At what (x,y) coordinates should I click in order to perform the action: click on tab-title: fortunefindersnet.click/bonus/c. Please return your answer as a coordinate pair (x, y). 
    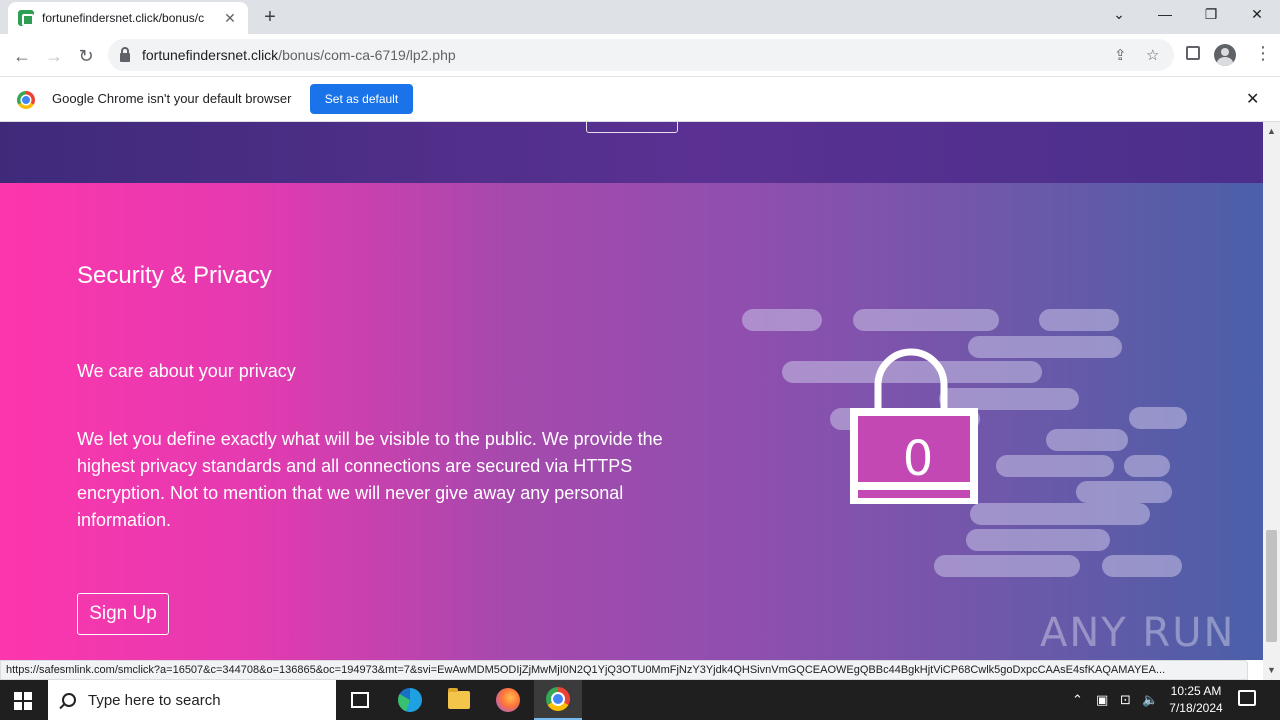
    Looking at the image, I should click on (123, 18).